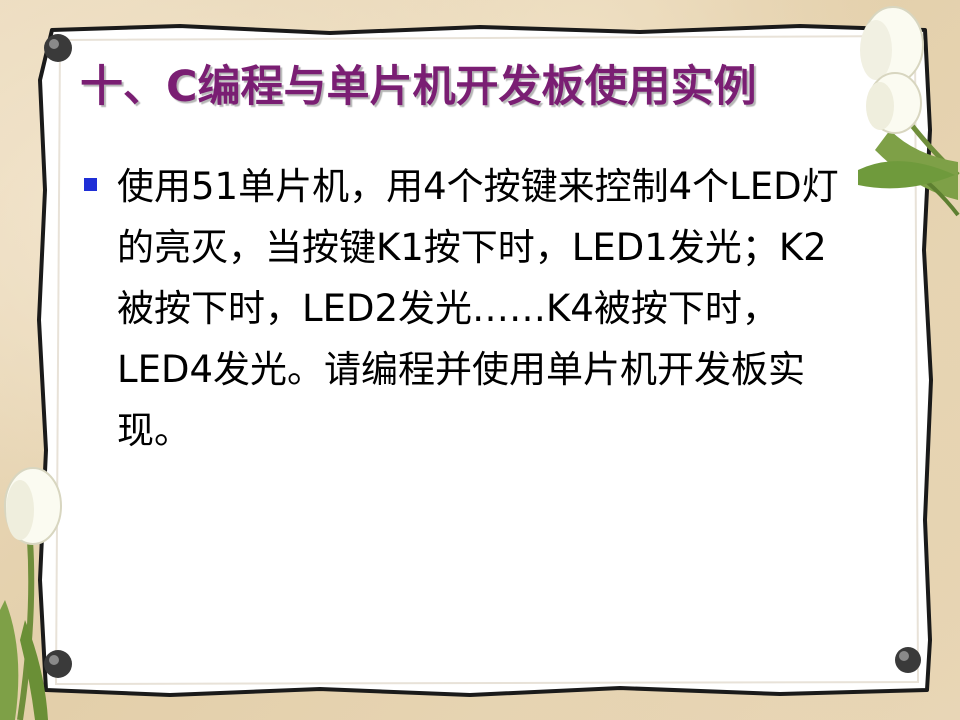 Image resolution: width=960 pixels, height=720 pixels. Describe the element at coordinates (90, 184) in the screenshot. I see `bullet-square-icon` at that location.